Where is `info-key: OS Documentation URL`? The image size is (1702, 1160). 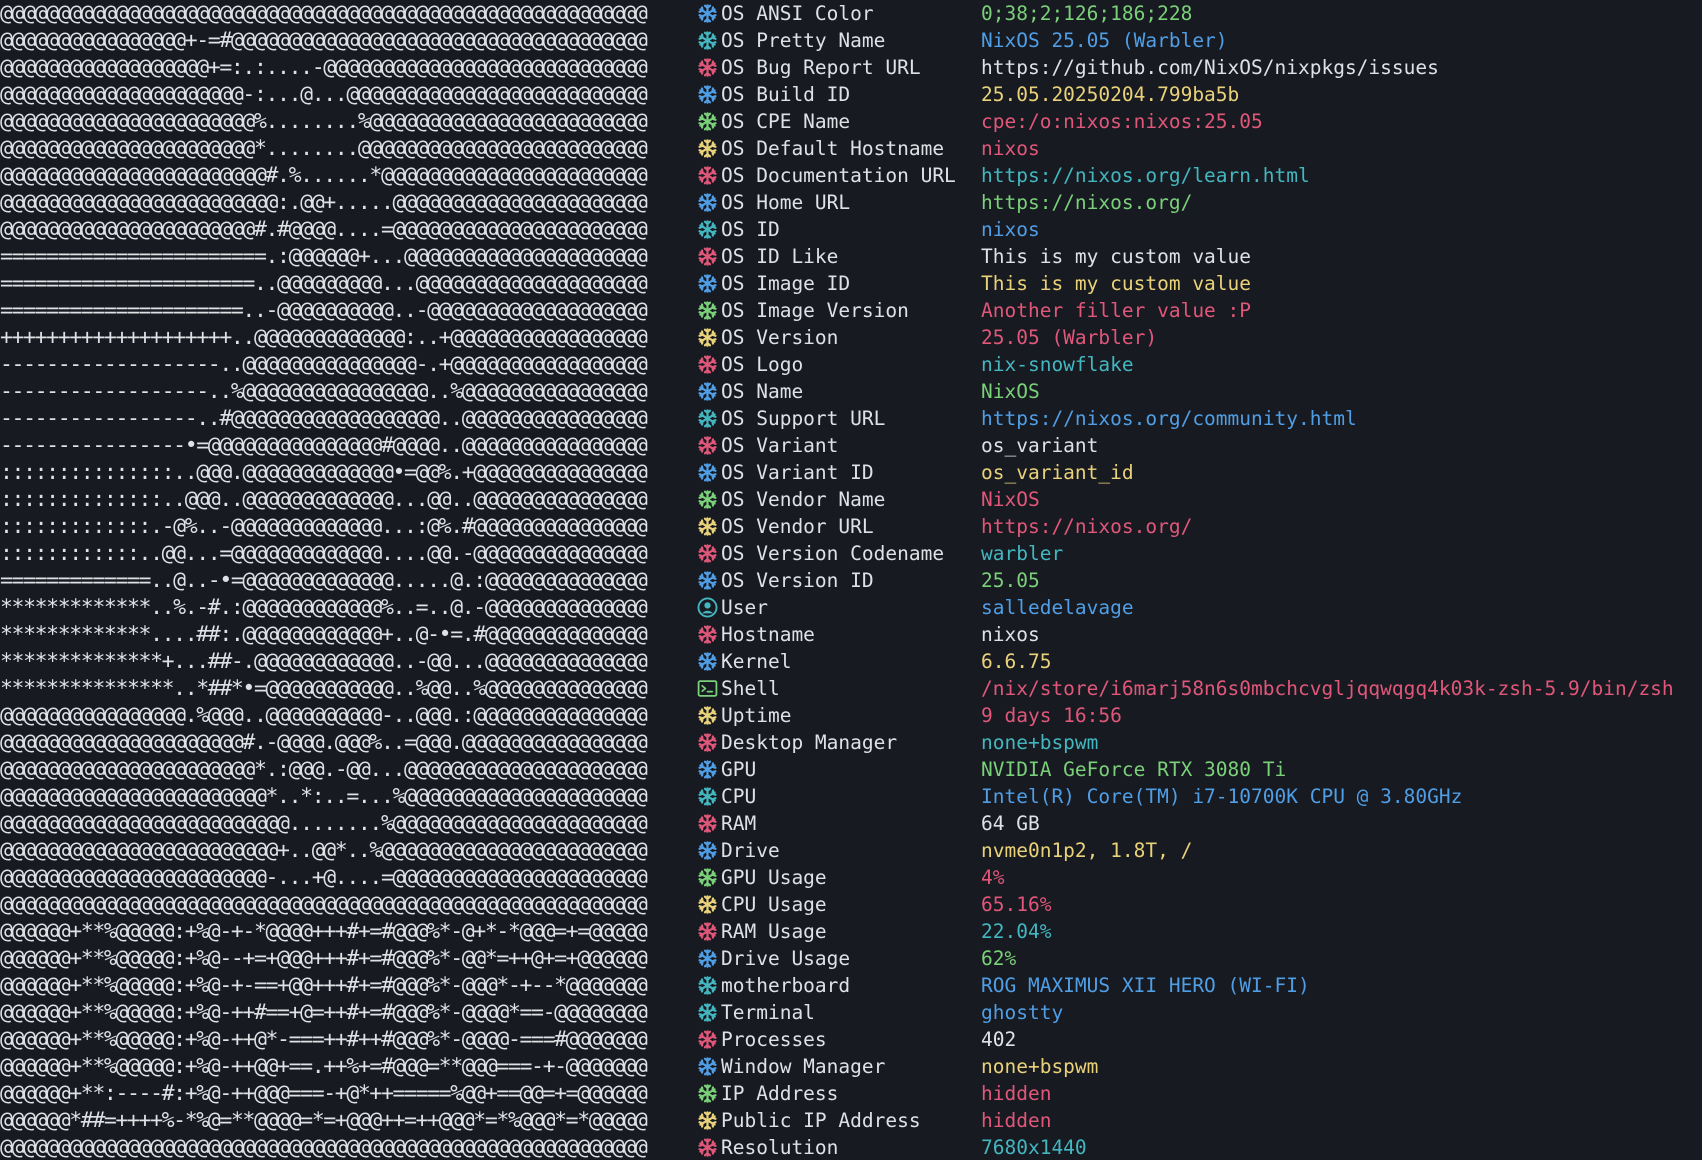 info-key: OS Documentation URL is located at coordinates (838, 175).